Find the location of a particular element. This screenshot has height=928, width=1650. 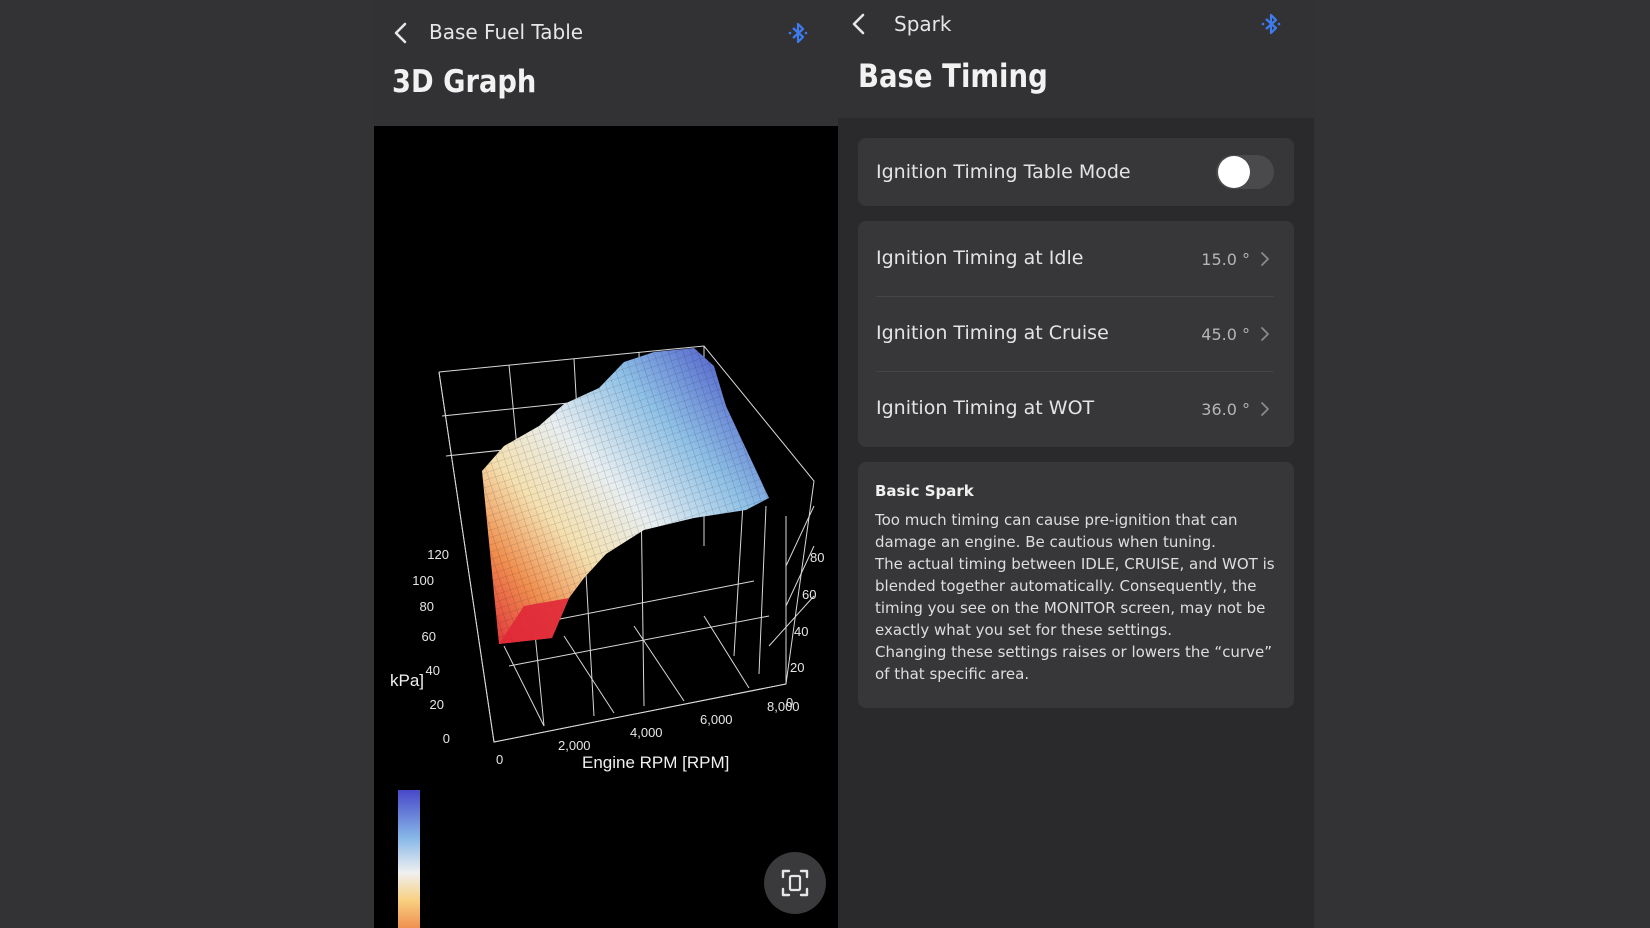

fullscreen-button is located at coordinates (795, 883).